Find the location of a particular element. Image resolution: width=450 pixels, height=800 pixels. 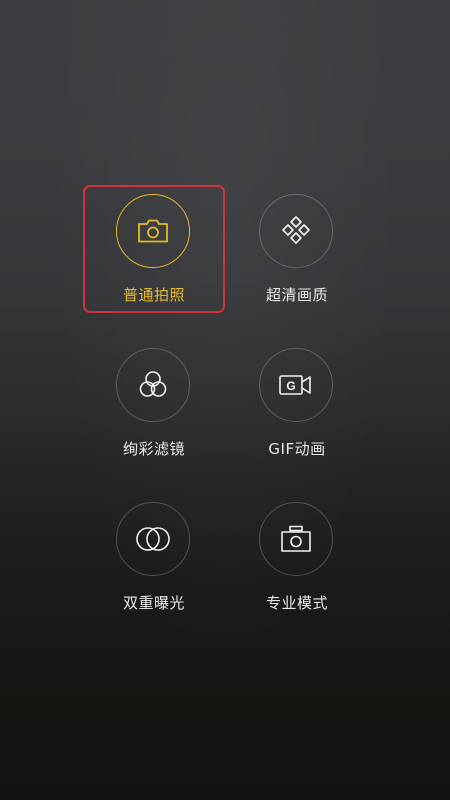

svg-text: G is located at coordinates (290, 386).